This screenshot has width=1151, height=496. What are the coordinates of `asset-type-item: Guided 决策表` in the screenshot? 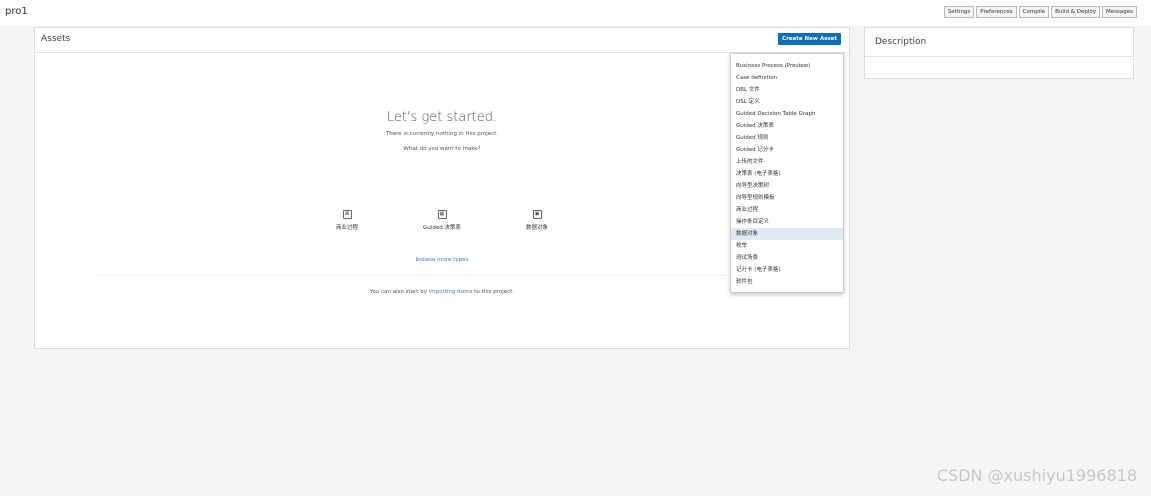 It's located at (787, 126).